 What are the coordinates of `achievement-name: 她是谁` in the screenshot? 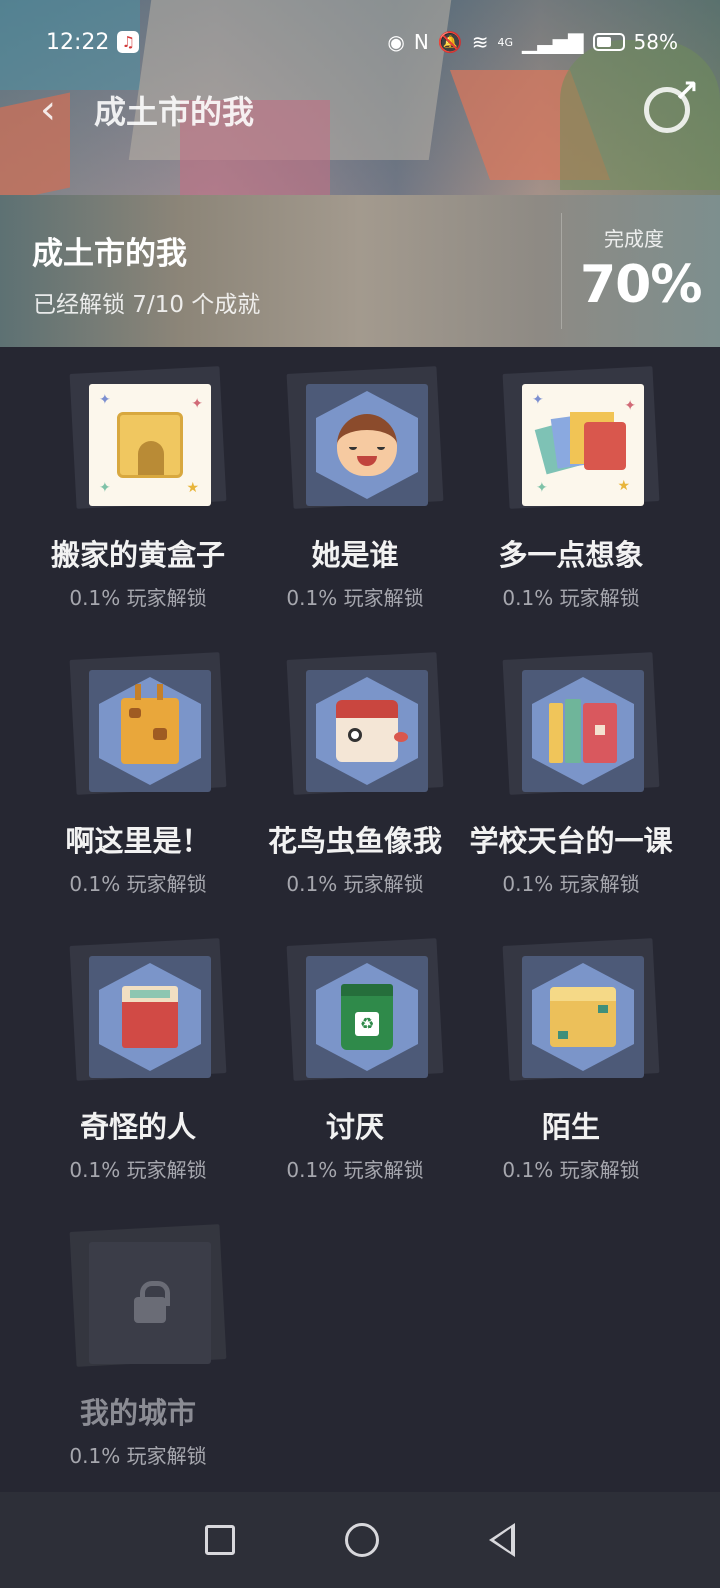 It's located at (355, 555).